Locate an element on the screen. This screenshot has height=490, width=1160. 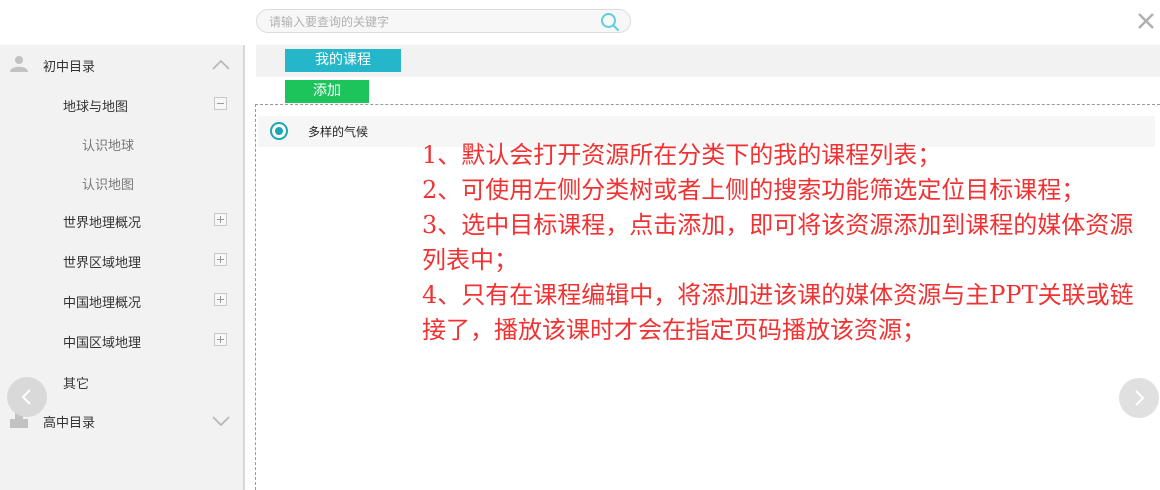
tree-node-china-overview: 中国地理概况 is located at coordinates (121, 300).